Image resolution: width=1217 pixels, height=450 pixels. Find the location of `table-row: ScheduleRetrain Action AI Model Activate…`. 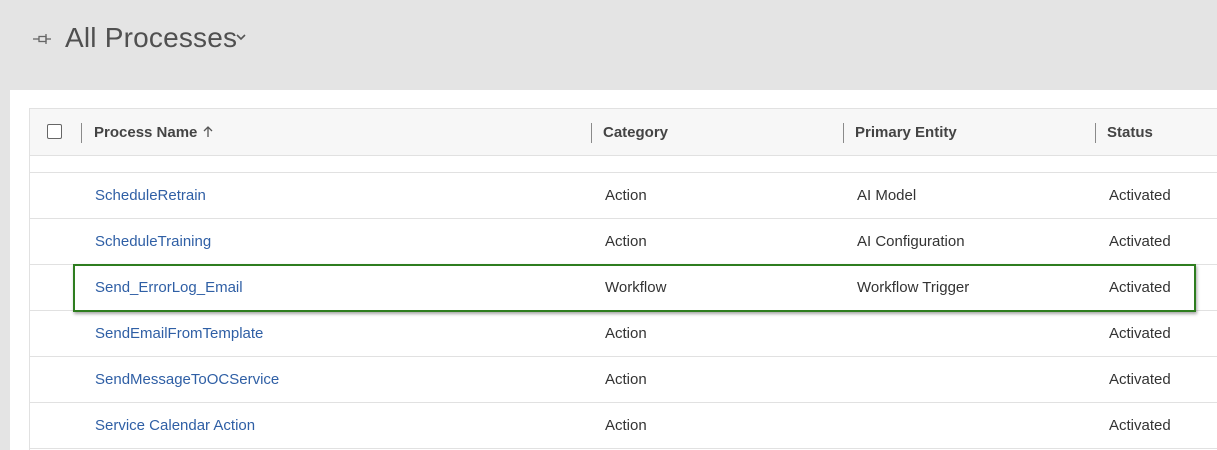

table-row: ScheduleRetrain Action AI Model Activate… is located at coordinates (623, 196).